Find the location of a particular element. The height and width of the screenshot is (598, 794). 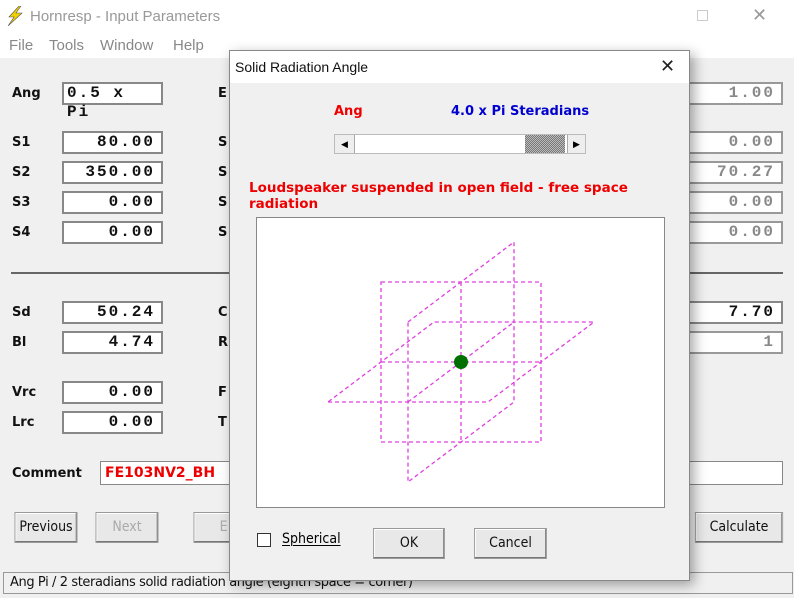

field-input-ang: 0.5 x Pi is located at coordinates (112, 101).